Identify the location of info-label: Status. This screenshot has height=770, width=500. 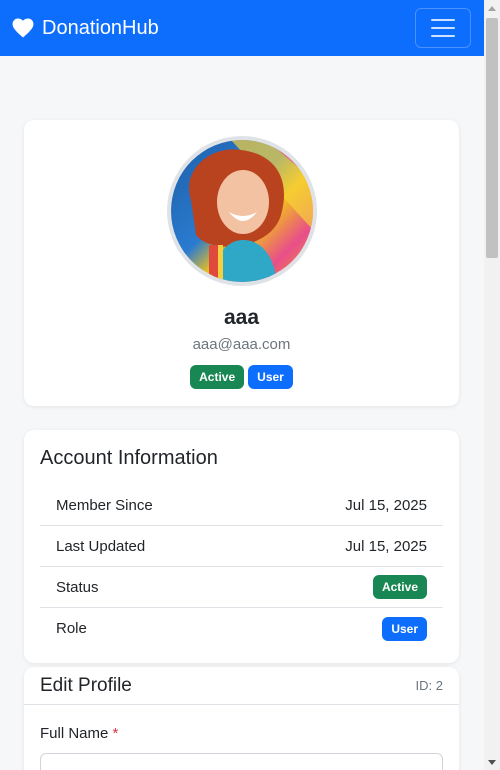
(77, 587).